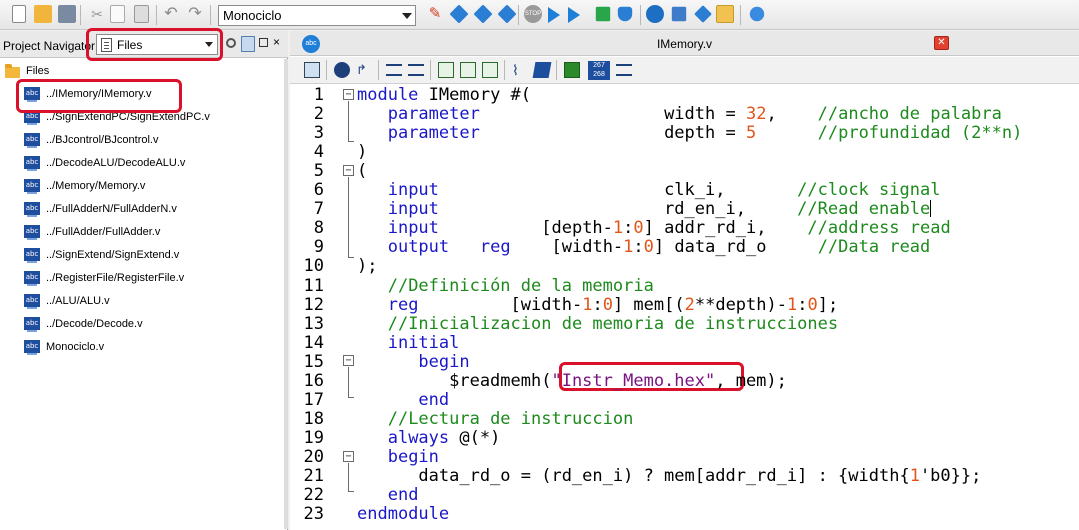  Describe the element at coordinates (554, 15) in the screenshot. I see `play-icon` at that location.